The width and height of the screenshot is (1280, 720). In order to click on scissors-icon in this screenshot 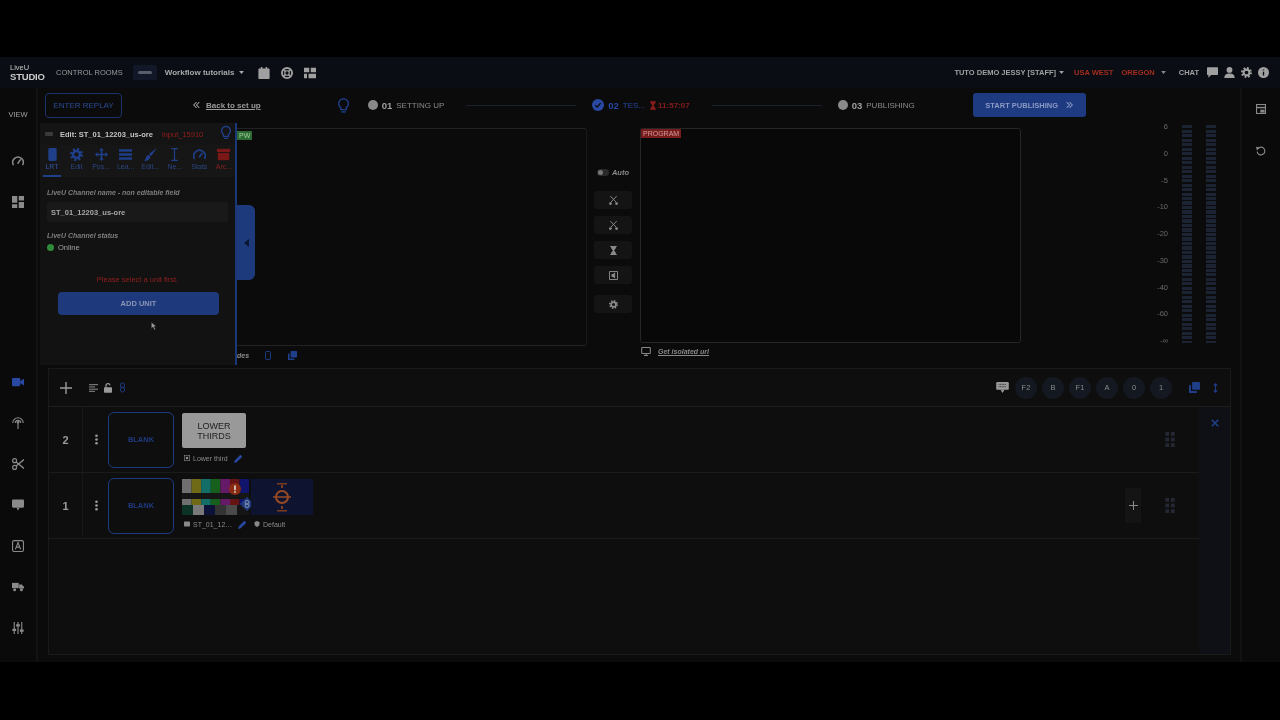, I will do `click(18, 463)`.